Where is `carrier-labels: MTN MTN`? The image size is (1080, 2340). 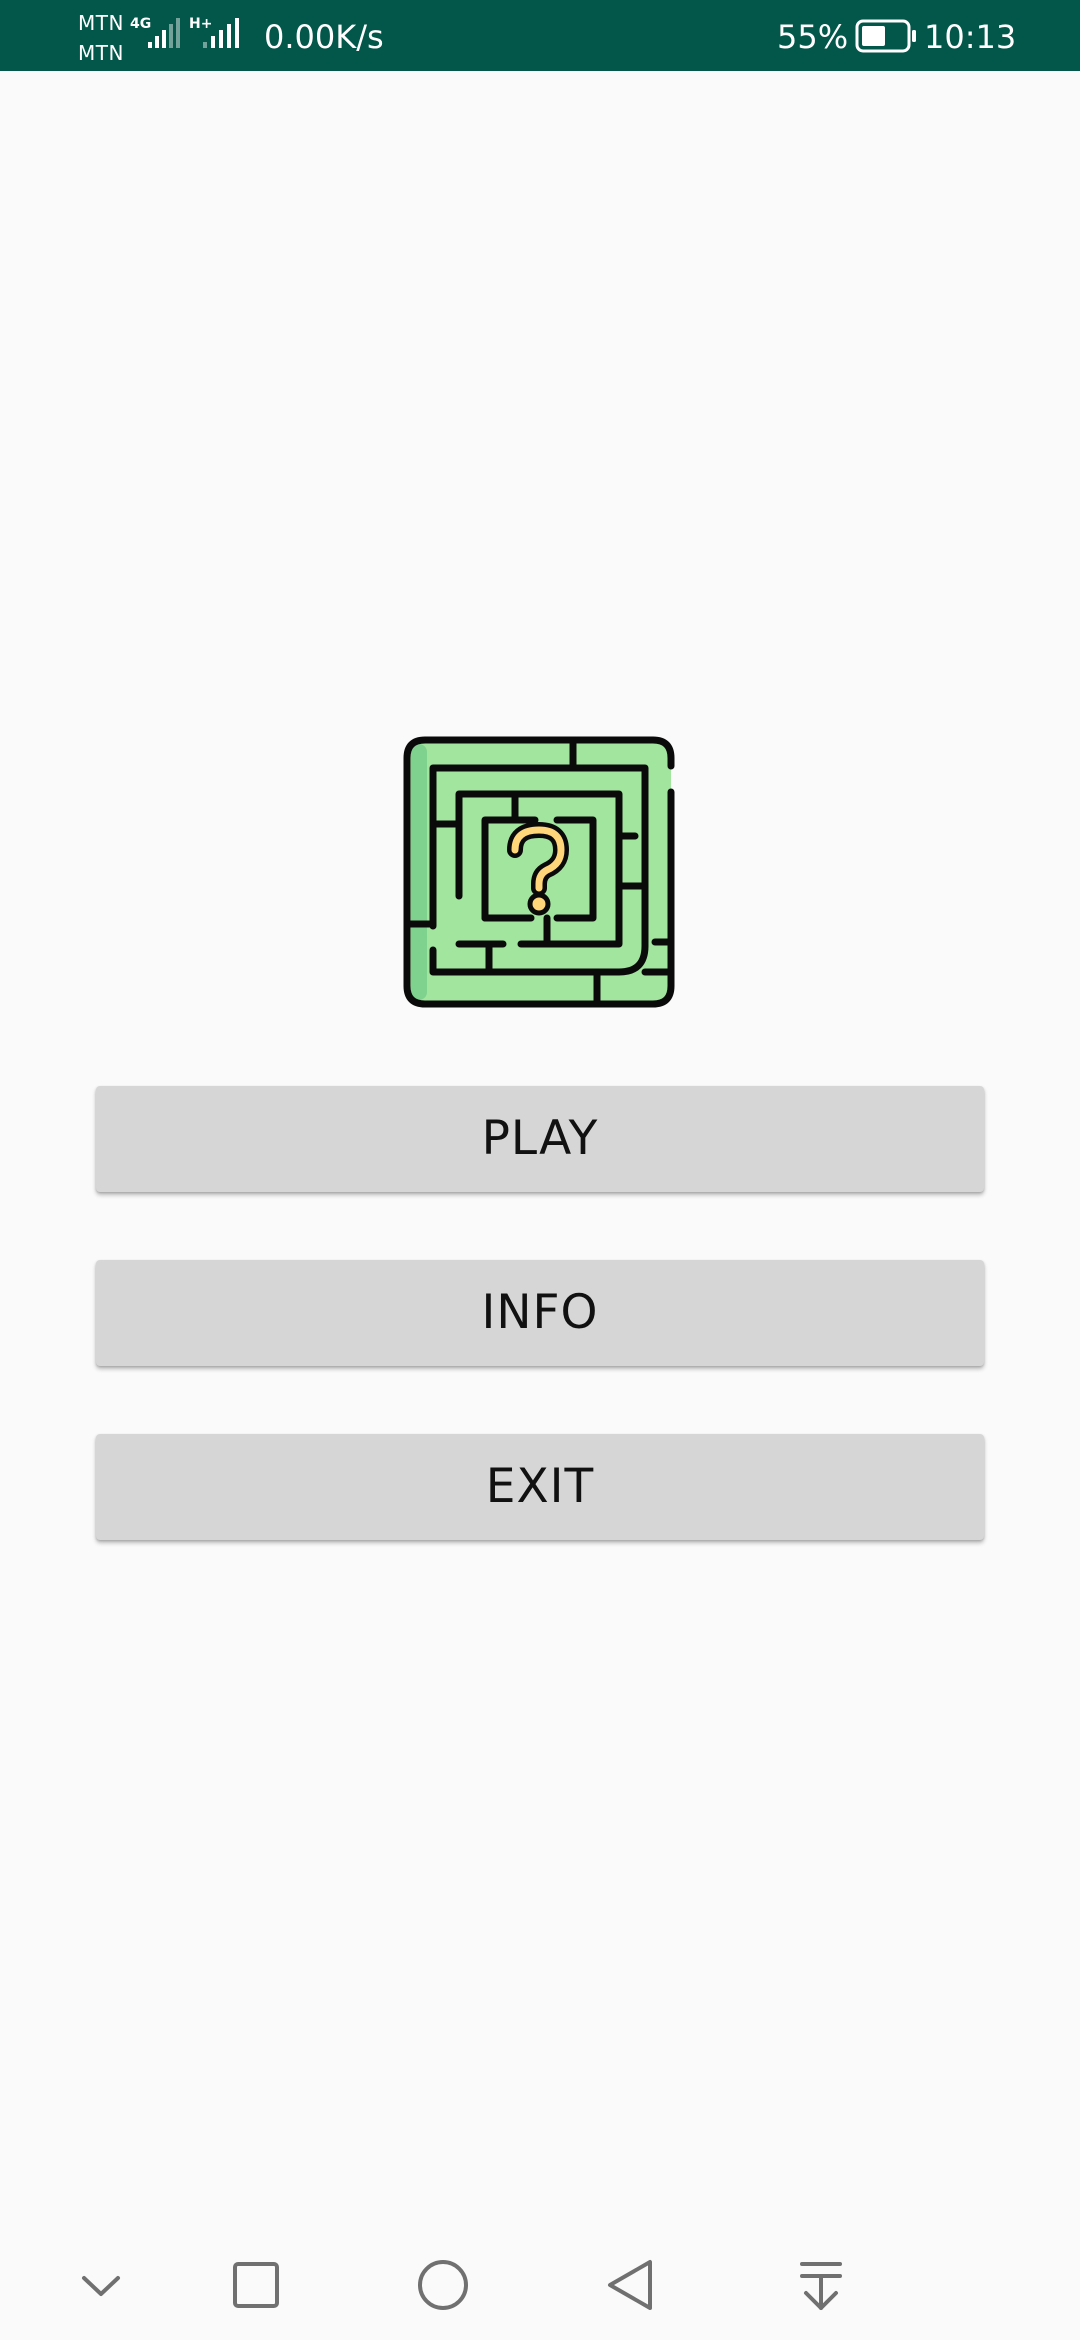
carrier-labels: MTN MTN is located at coordinates (106, 38).